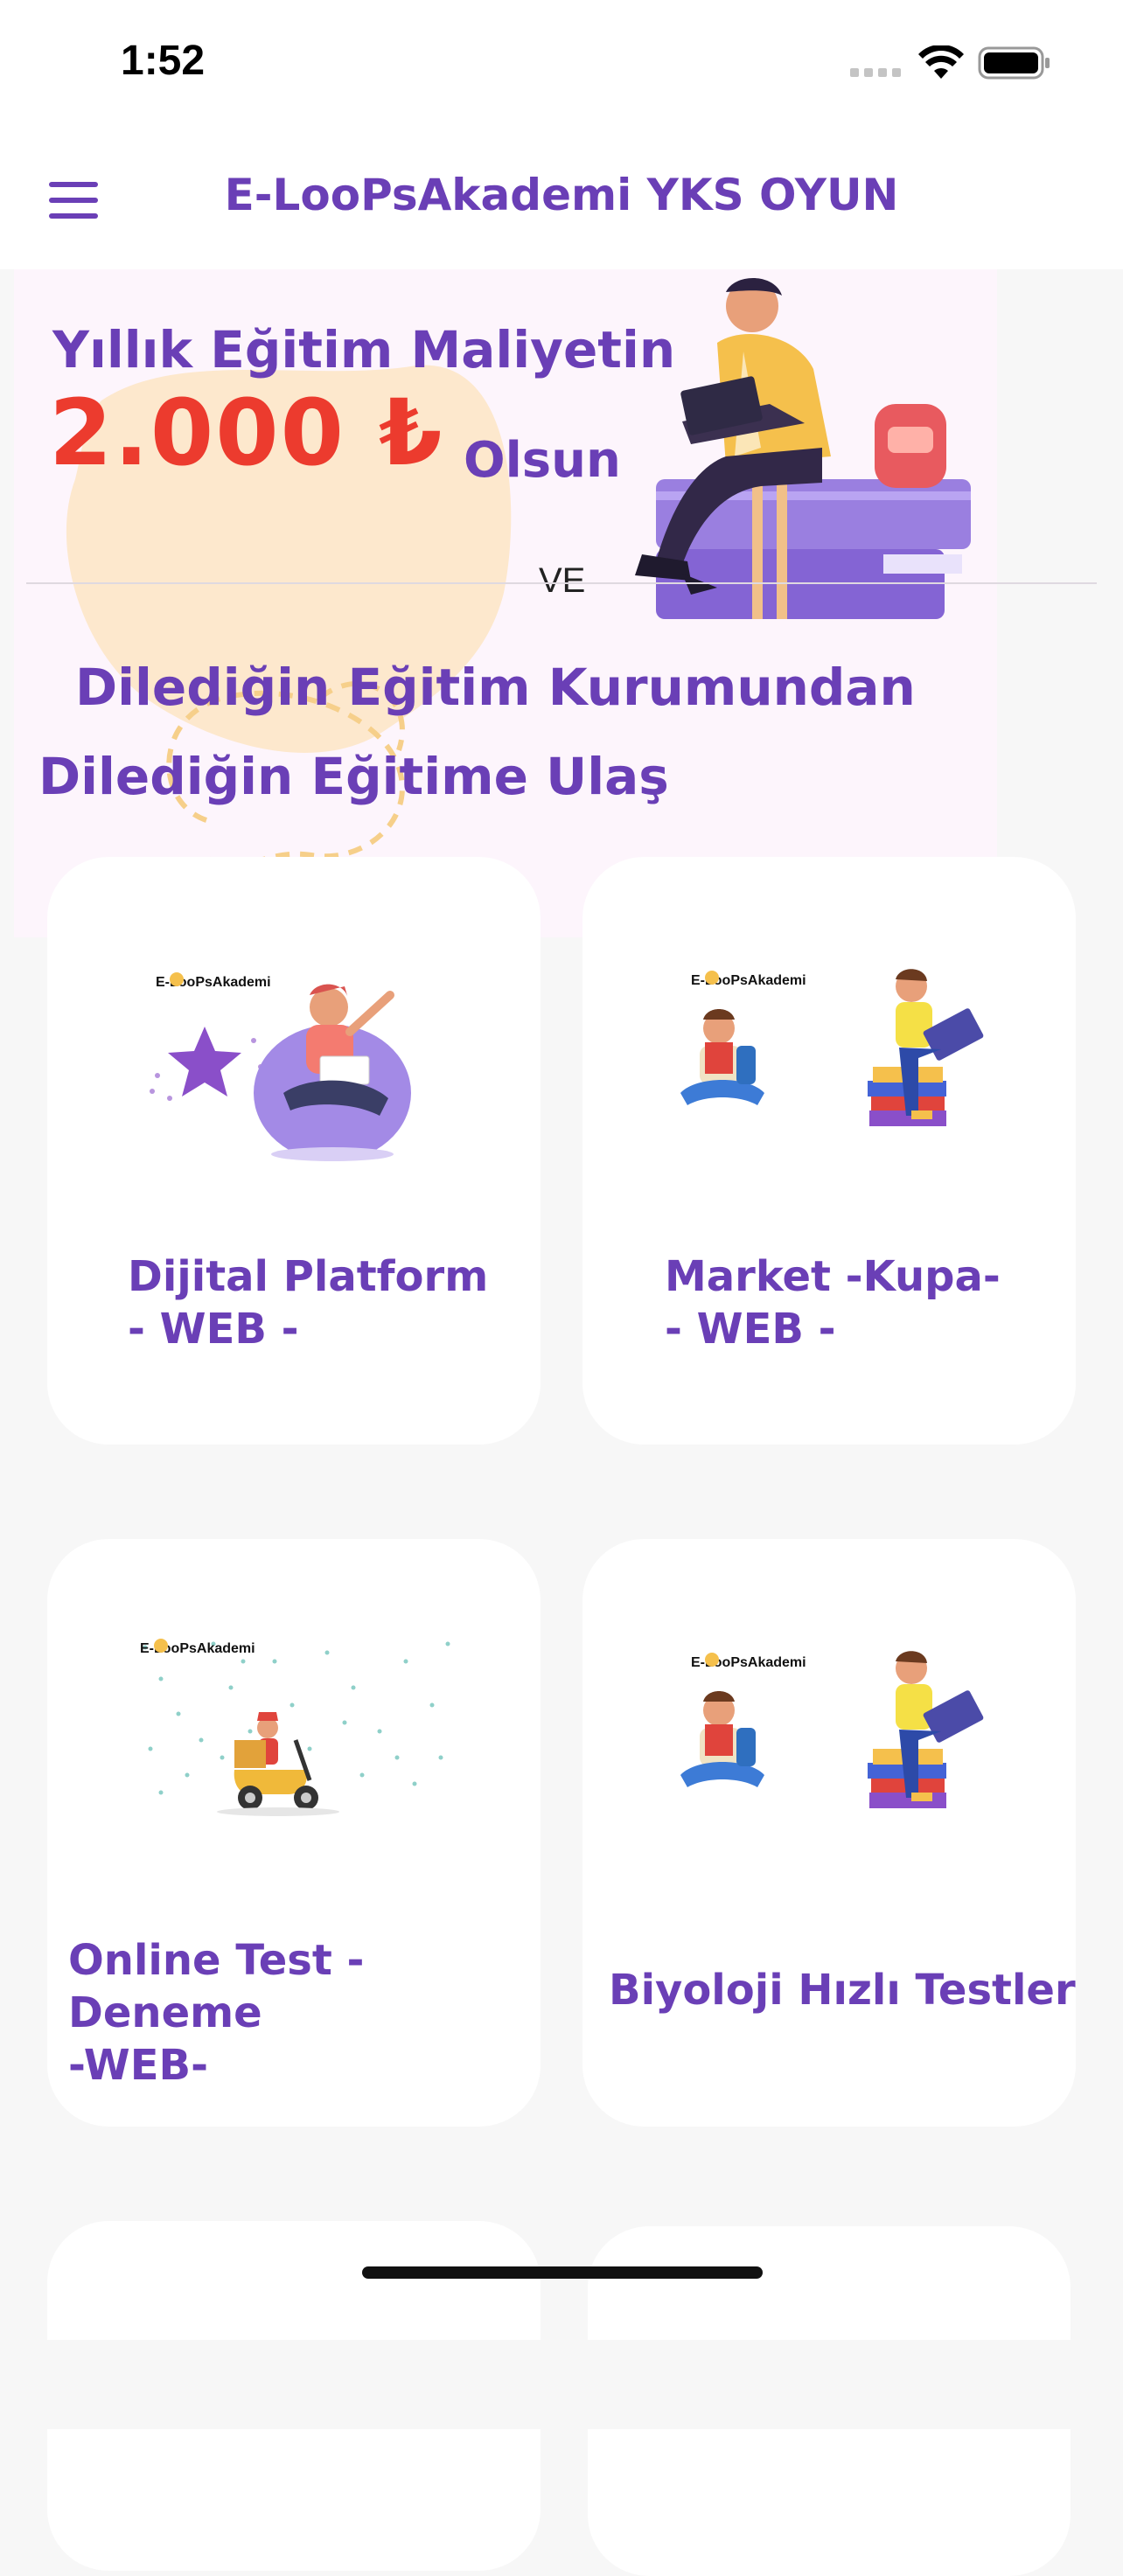  I want to click on status-bar: 1:52, so click(561, 65).